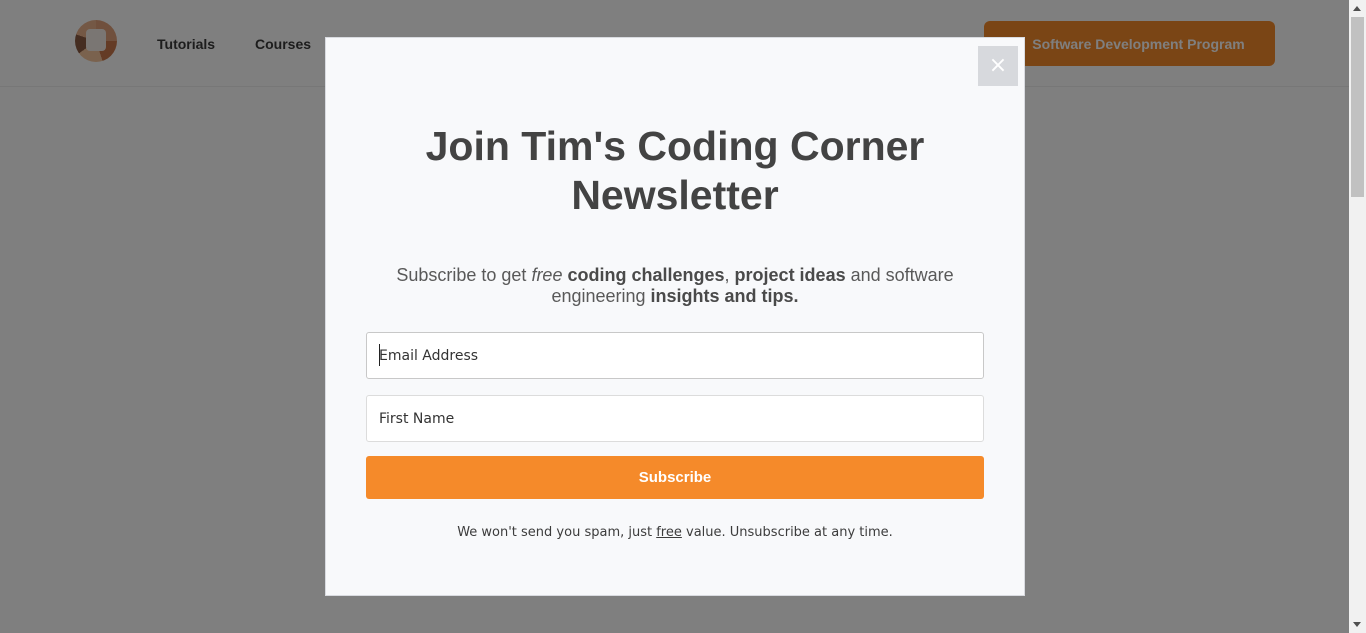 The height and width of the screenshot is (633, 1366). Describe the element at coordinates (675, 477) in the screenshot. I see `subscribe-button: Subscribe` at that location.